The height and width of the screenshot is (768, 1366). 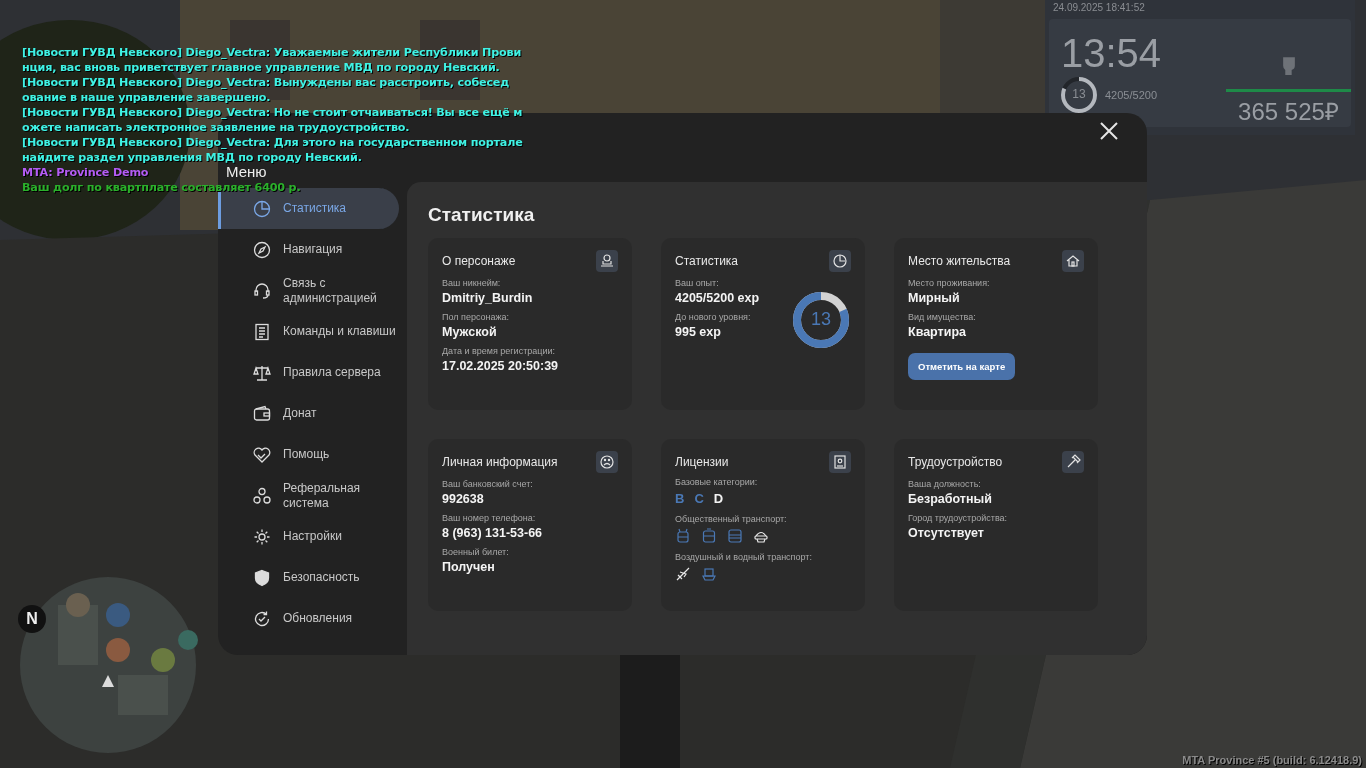 I want to click on field-label: Место проживания:, so click(x=949, y=283).